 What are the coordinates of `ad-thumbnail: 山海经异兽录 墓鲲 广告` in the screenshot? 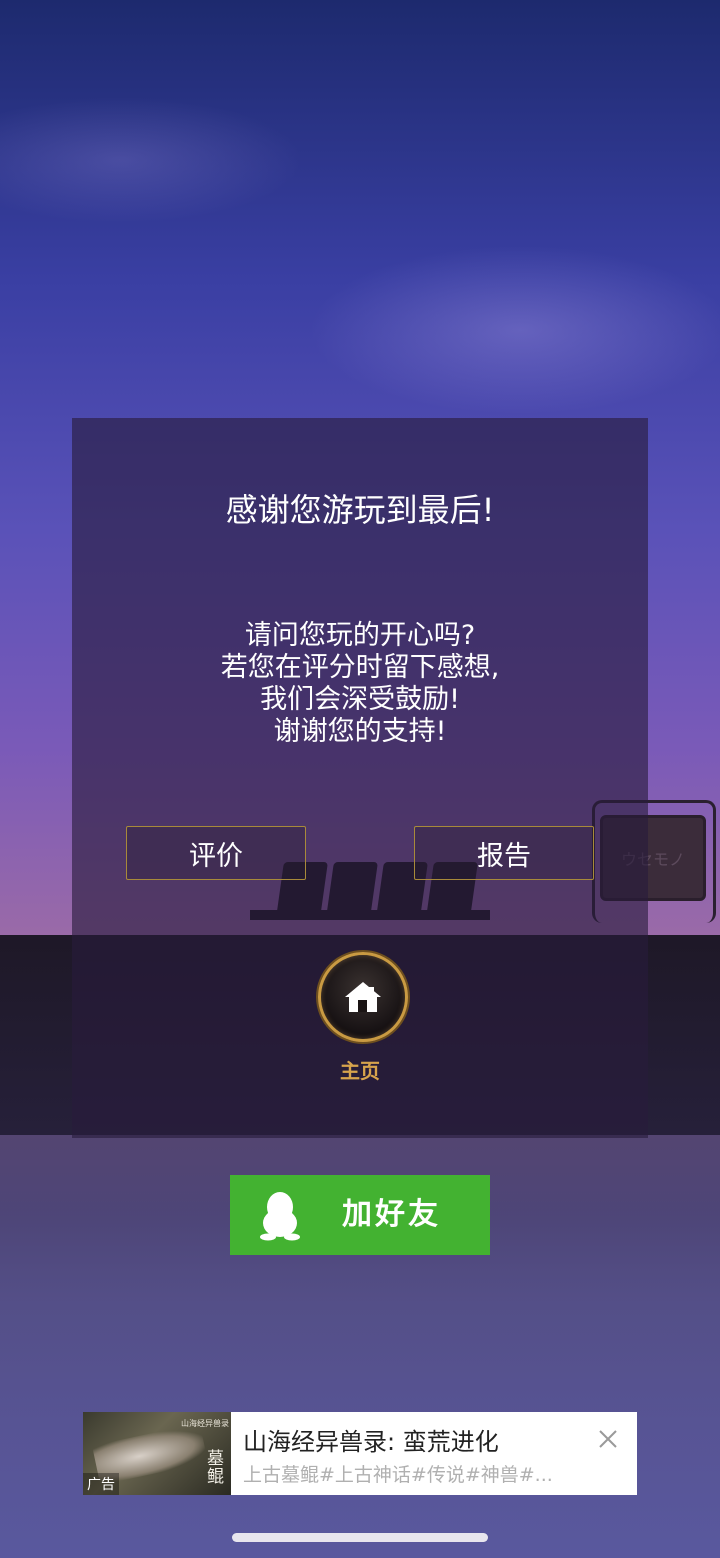 It's located at (157, 1453).